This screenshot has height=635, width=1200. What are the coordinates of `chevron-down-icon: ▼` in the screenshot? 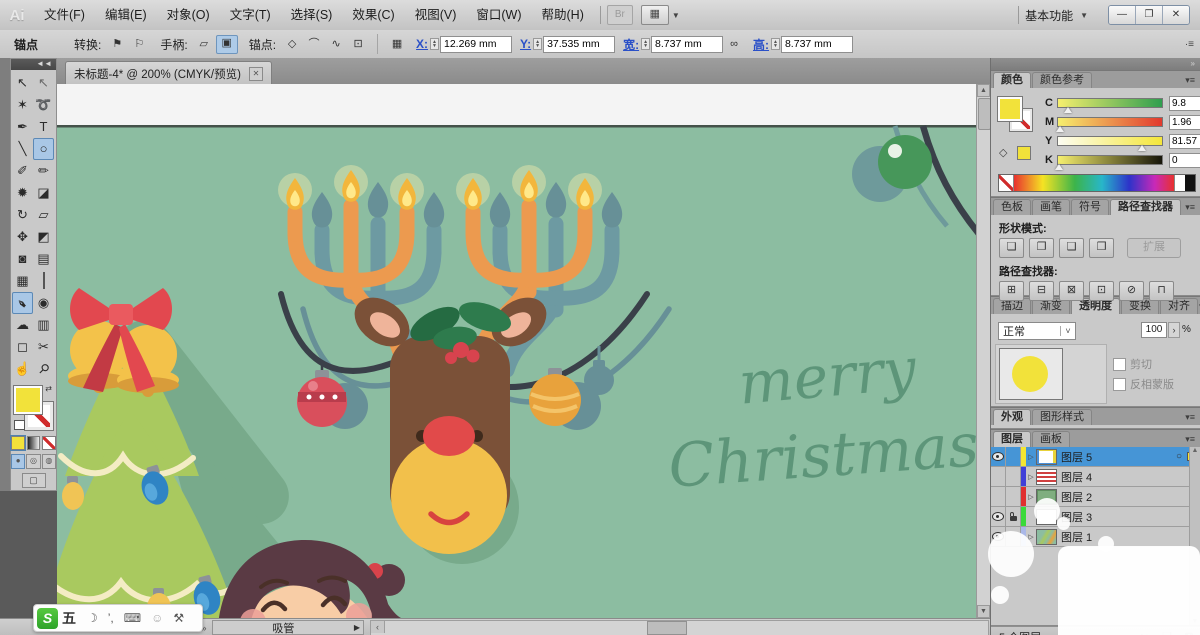 It's located at (676, 15).